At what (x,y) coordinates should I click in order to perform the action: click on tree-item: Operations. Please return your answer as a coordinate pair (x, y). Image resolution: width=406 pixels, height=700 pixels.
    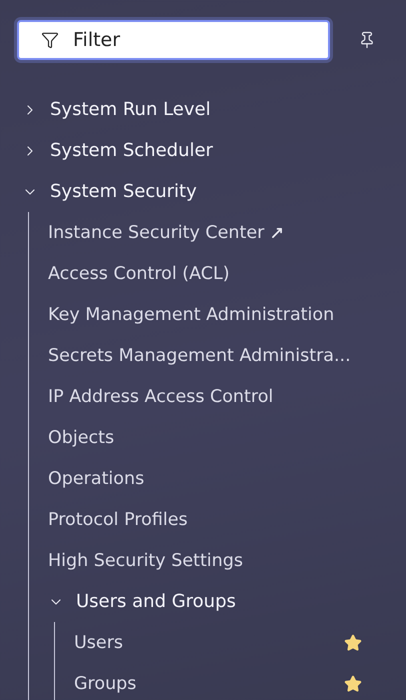
    Looking at the image, I should click on (217, 478).